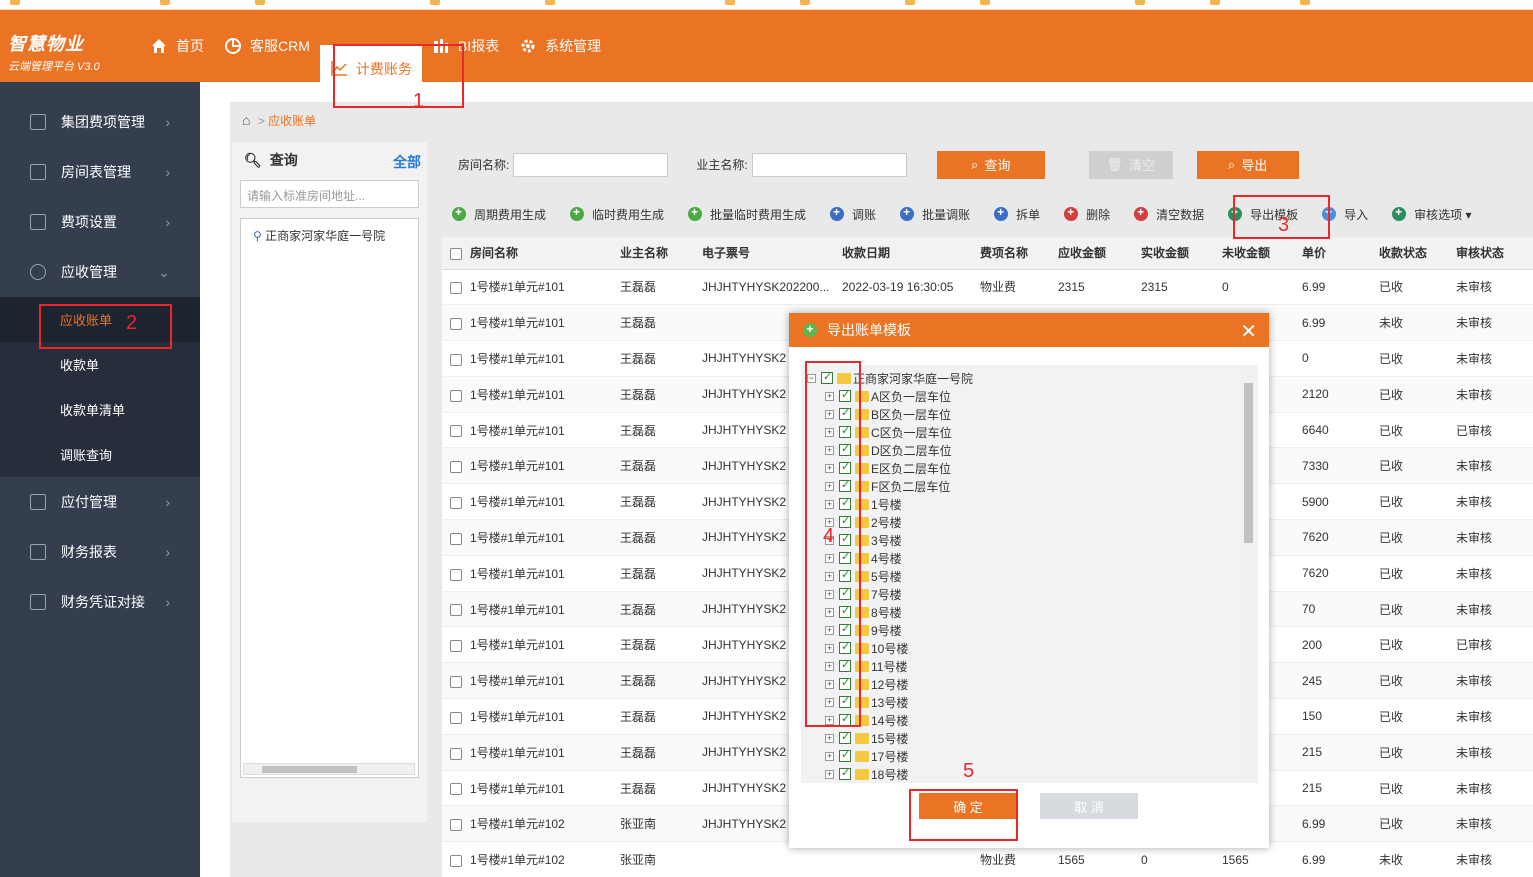 The height and width of the screenshot is (877, 1533). I want to click on clear-data-button: 清空数据, so click(1169, 214).